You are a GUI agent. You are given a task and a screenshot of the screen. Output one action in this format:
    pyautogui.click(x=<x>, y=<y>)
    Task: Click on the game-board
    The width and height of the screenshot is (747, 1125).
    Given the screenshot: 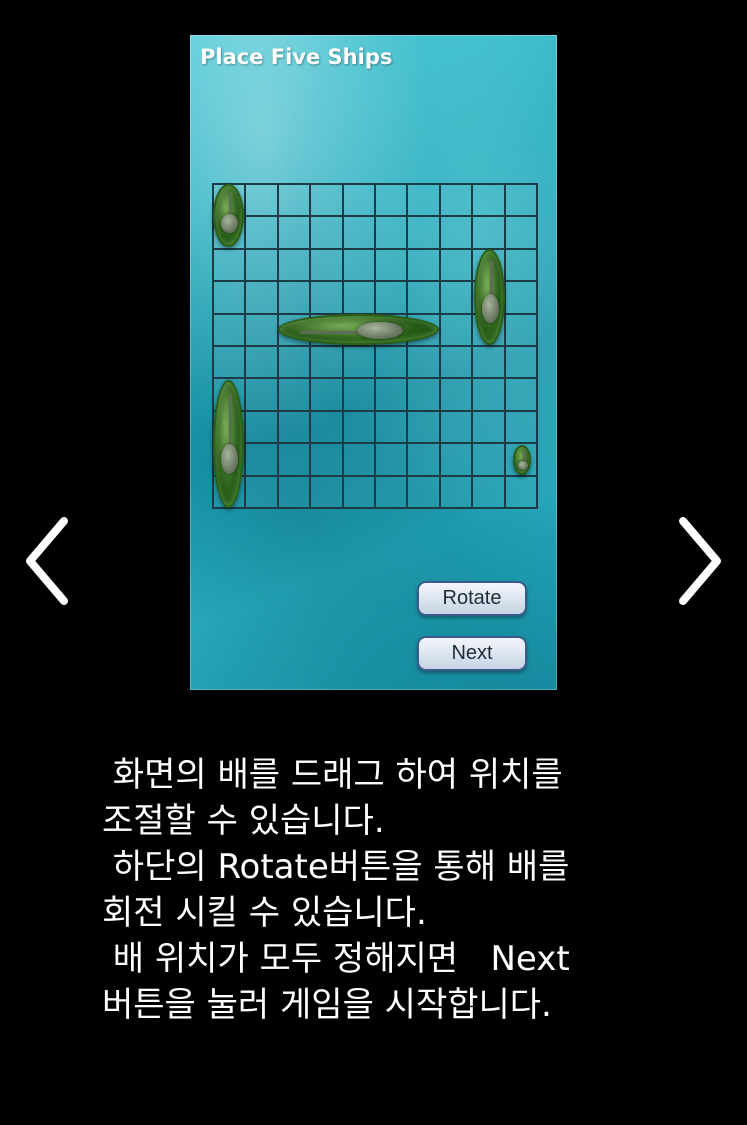 What is the action you would take?
    pyautogui.click(x=375, y=346)
    